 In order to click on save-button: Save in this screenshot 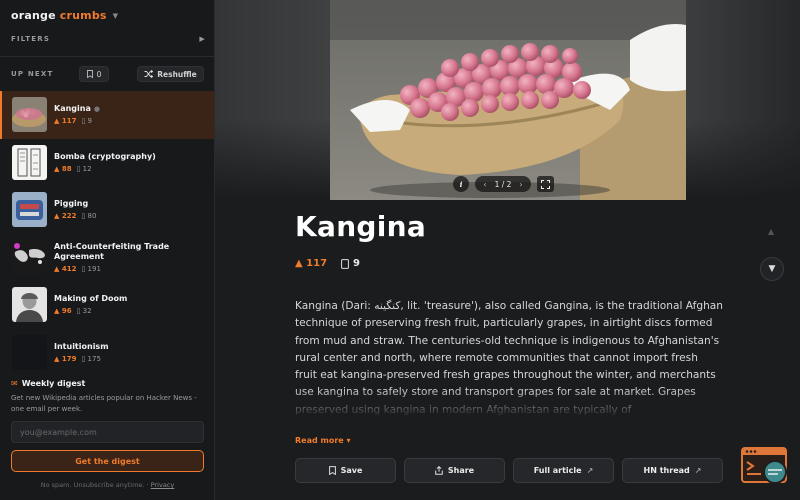, I will do `click(345, 470)`.